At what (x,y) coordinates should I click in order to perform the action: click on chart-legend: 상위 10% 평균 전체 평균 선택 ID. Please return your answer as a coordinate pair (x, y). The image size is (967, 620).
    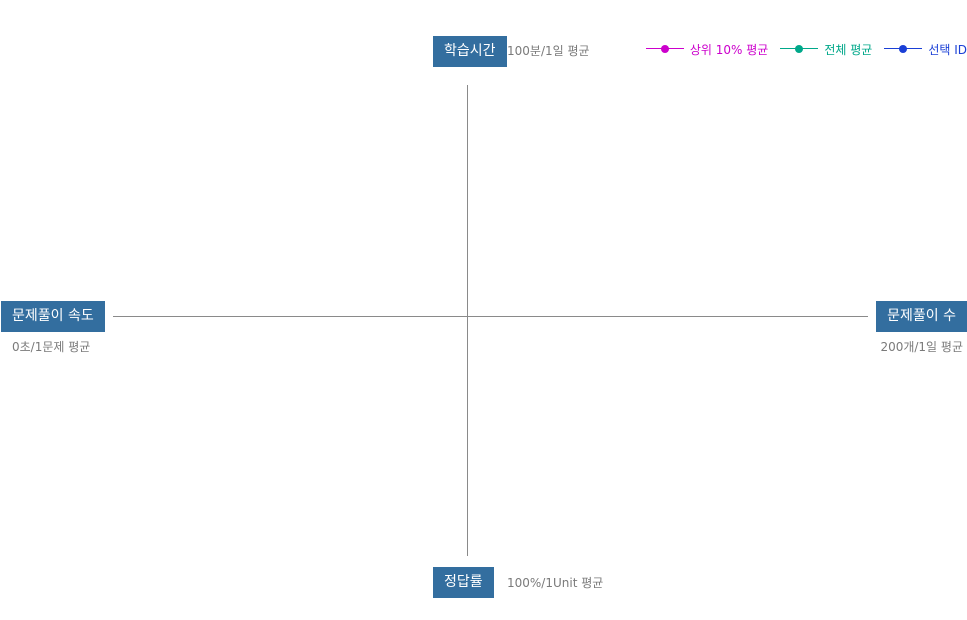
    Looking at the image, I should click on (806, 49).